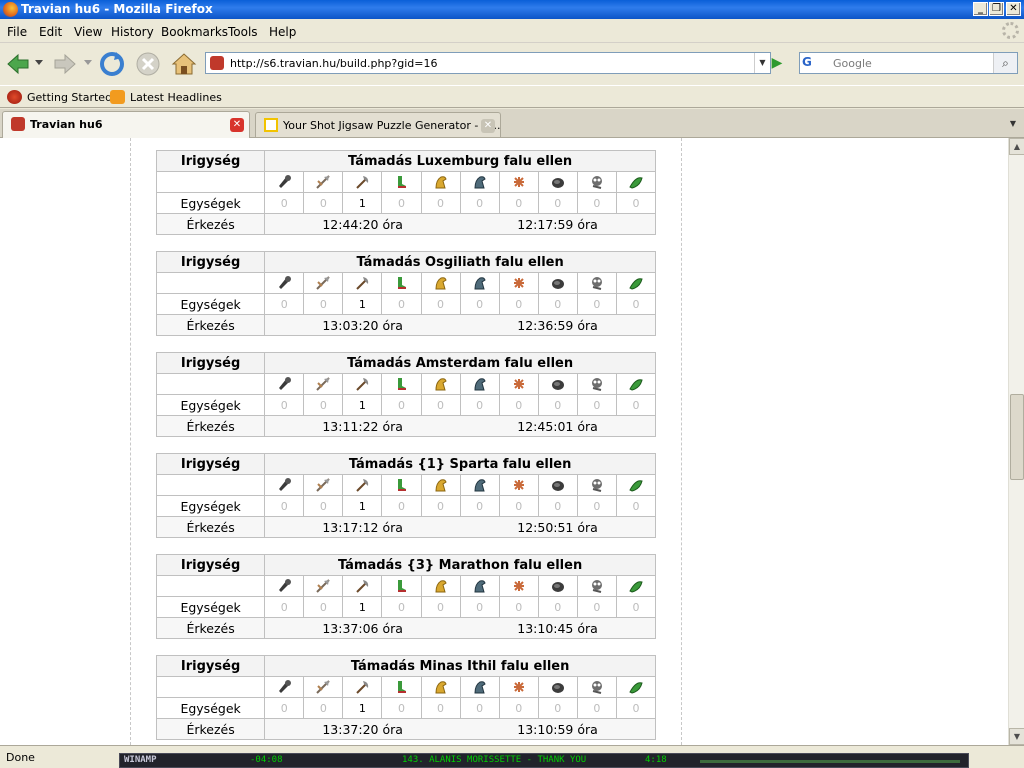 The width and height of the screenshot is (1024, 768). I want to click on vertical-scrollbar: ▲ ▼, so click(1016, 441).